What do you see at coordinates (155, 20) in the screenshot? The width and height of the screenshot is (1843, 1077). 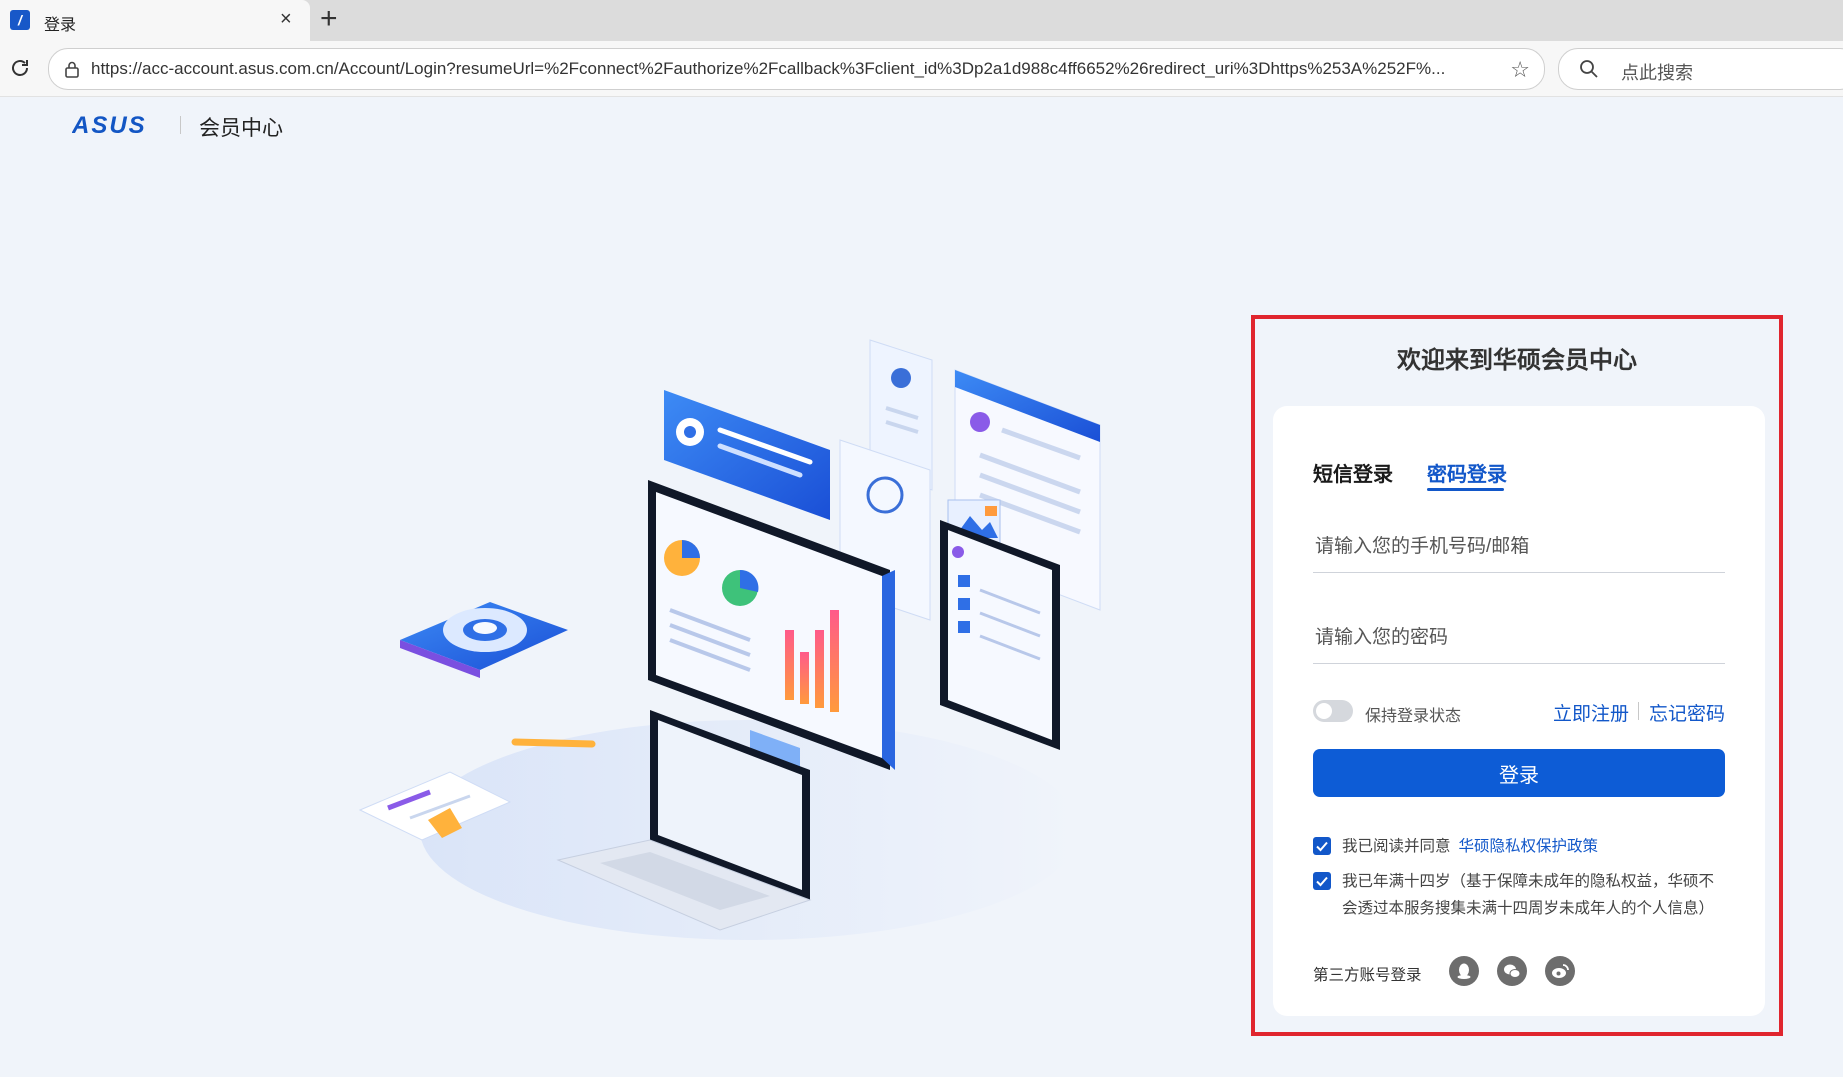 I see `browser-tab-login: / 登录 ×` at bounding box center [155, 20].